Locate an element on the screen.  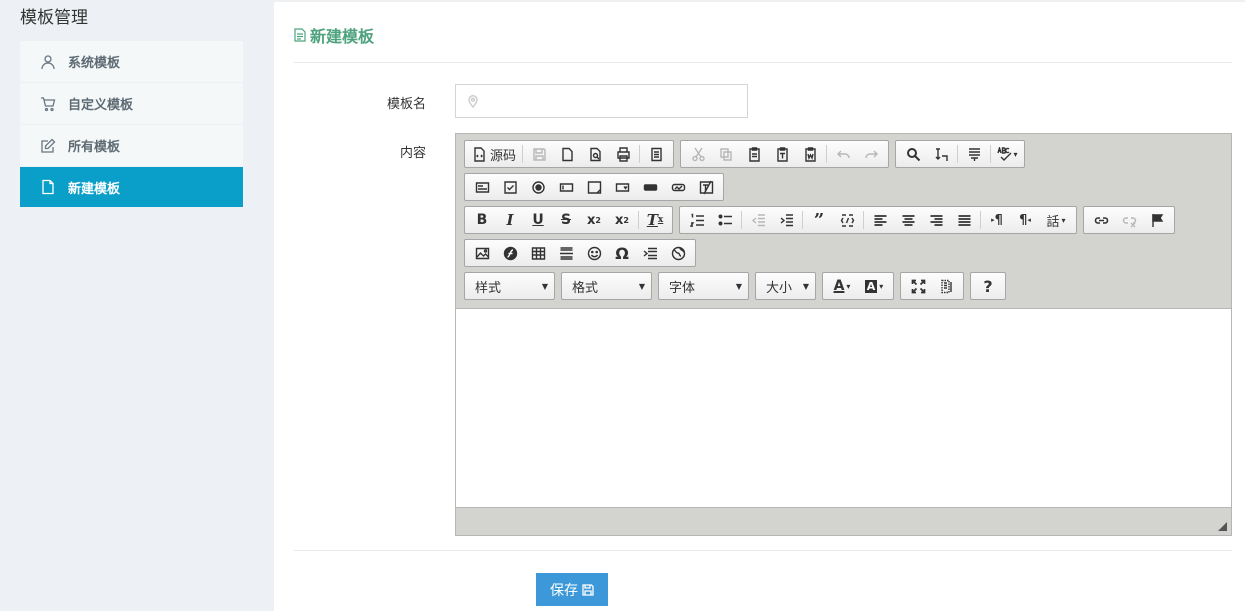
redo-button is located at coordinates (871, 154).